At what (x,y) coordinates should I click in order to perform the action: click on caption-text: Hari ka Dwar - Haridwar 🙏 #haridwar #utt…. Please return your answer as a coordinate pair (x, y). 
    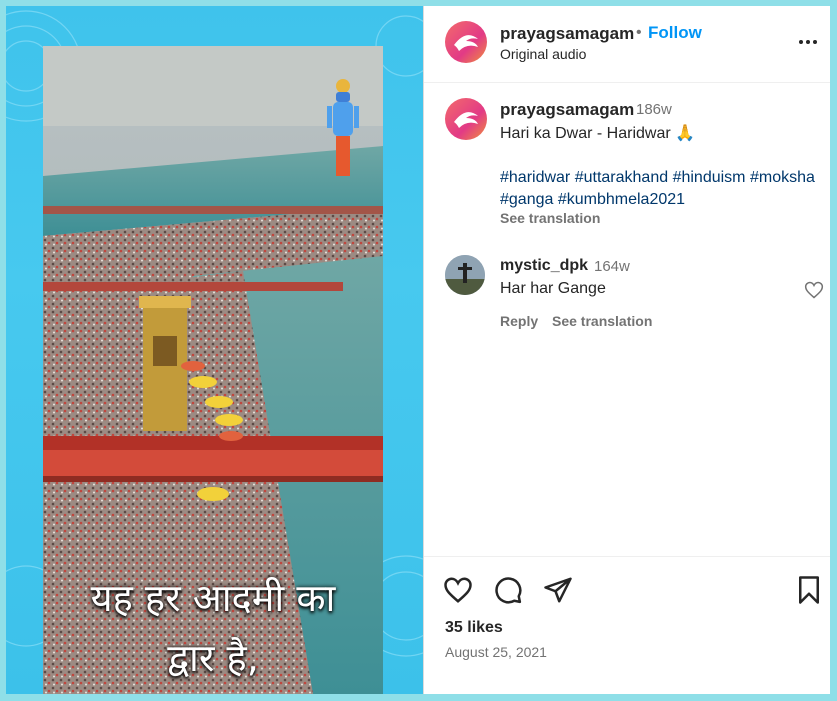
    Looking at the image, I should click on (659, 167).